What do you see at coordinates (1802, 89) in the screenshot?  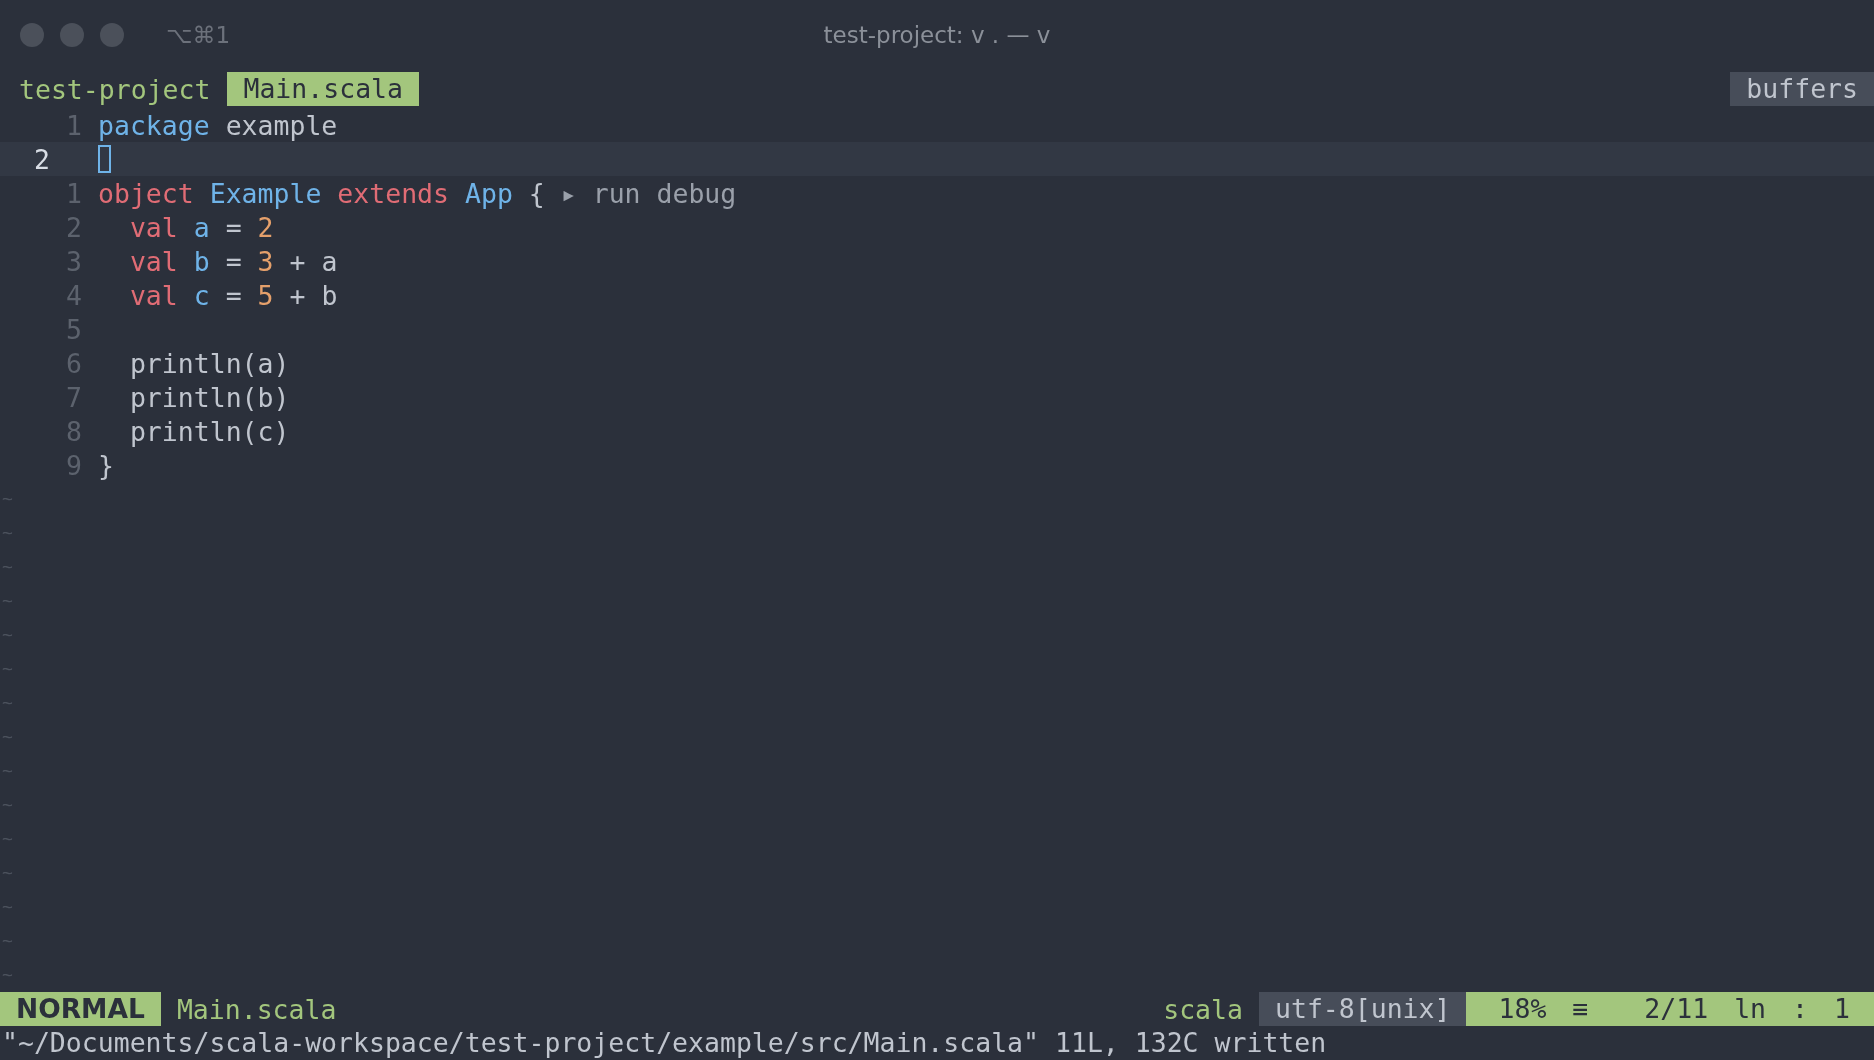 I see `buffers-label: buffers` at bounding box center [1802, 89].